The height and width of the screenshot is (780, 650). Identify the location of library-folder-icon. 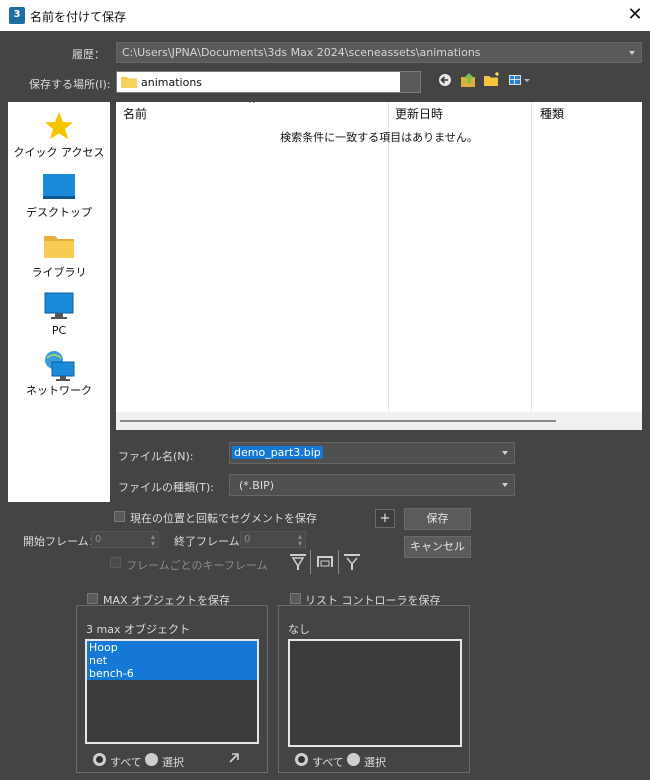
(59, 248).